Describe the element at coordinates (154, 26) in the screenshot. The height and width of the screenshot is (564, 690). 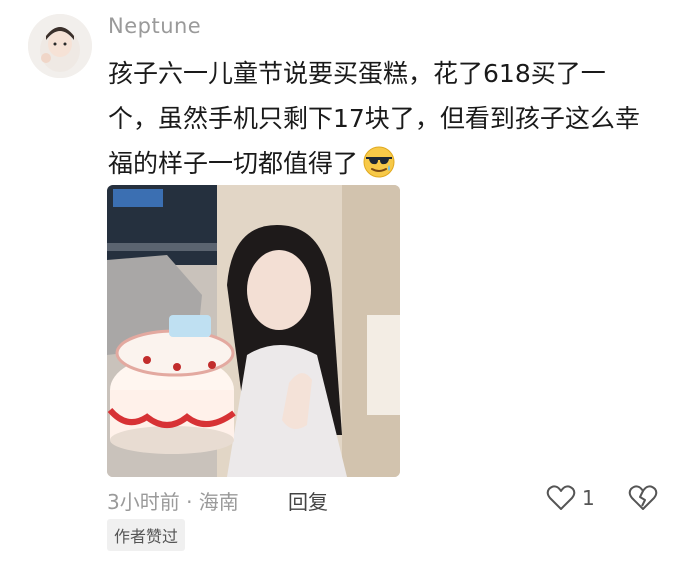
I see `username: Neptune` at that location.